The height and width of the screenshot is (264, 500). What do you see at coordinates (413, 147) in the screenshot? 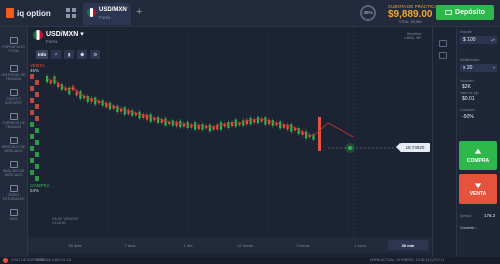
I see `current-price-tag: 18.74920` at bounding box center [413, 147].